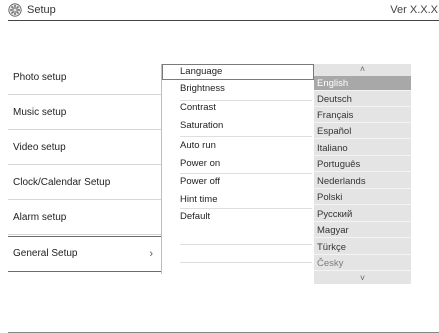 Image resolution: width=439 pixels, height=333 pixels. I want to click on language-turkce: Türkçe, so click(362, 247).